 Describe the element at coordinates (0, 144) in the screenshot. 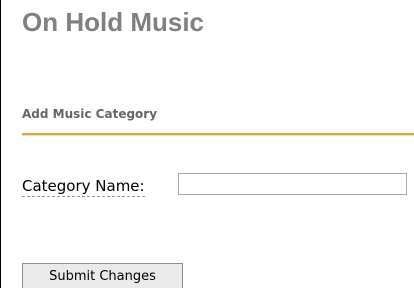

I see `left-border-divider` at that location.